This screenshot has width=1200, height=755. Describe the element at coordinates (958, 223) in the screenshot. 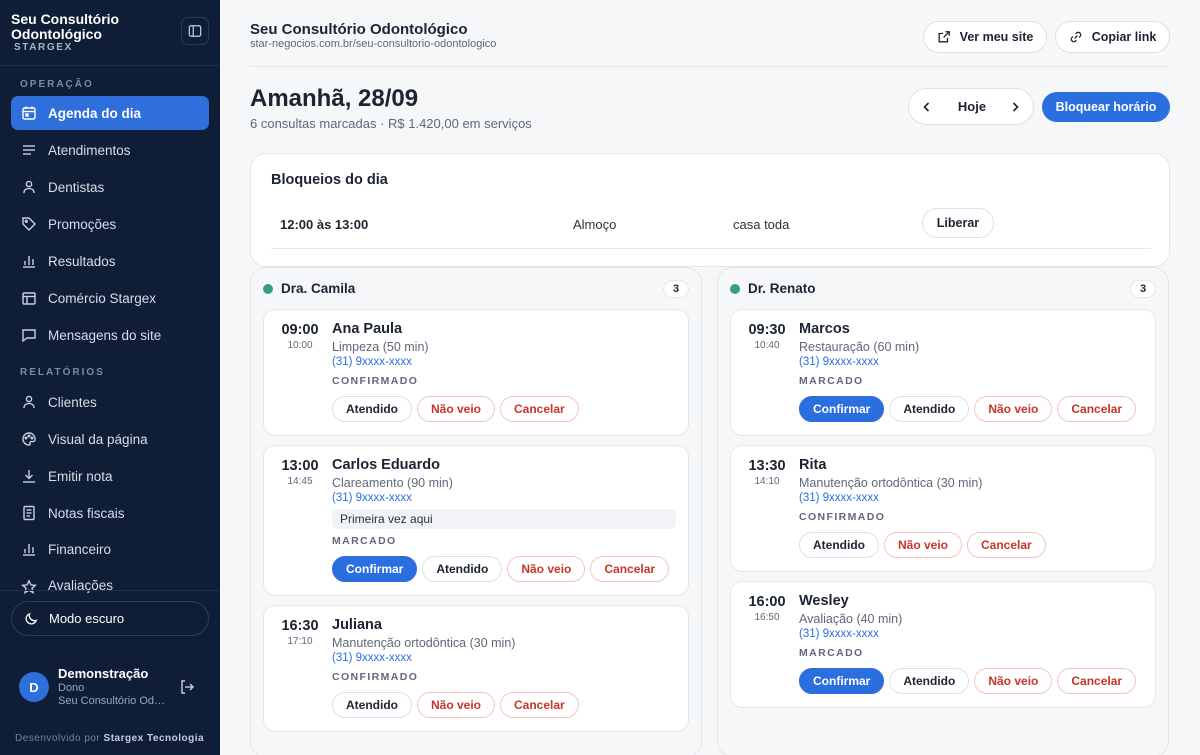

I see `release-button: Liberar` at that location.